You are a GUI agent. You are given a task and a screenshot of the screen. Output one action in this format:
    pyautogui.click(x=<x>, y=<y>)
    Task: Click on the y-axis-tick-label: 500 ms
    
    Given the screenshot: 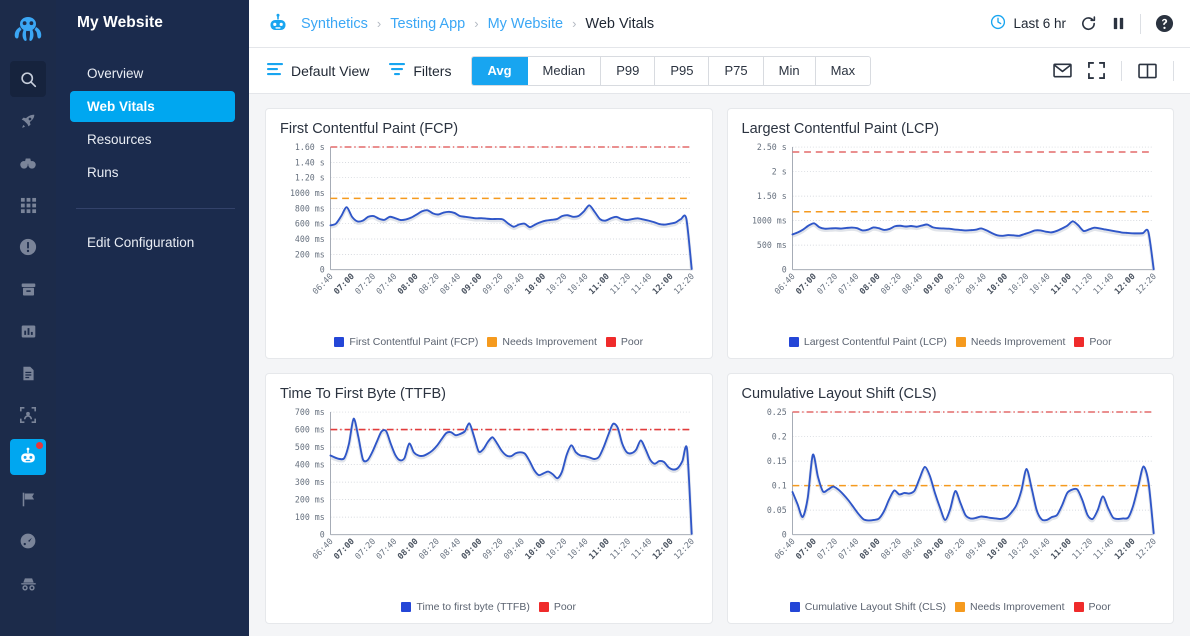 What is the action you would take?
    pyautogui.click(x=310, y=447)
    